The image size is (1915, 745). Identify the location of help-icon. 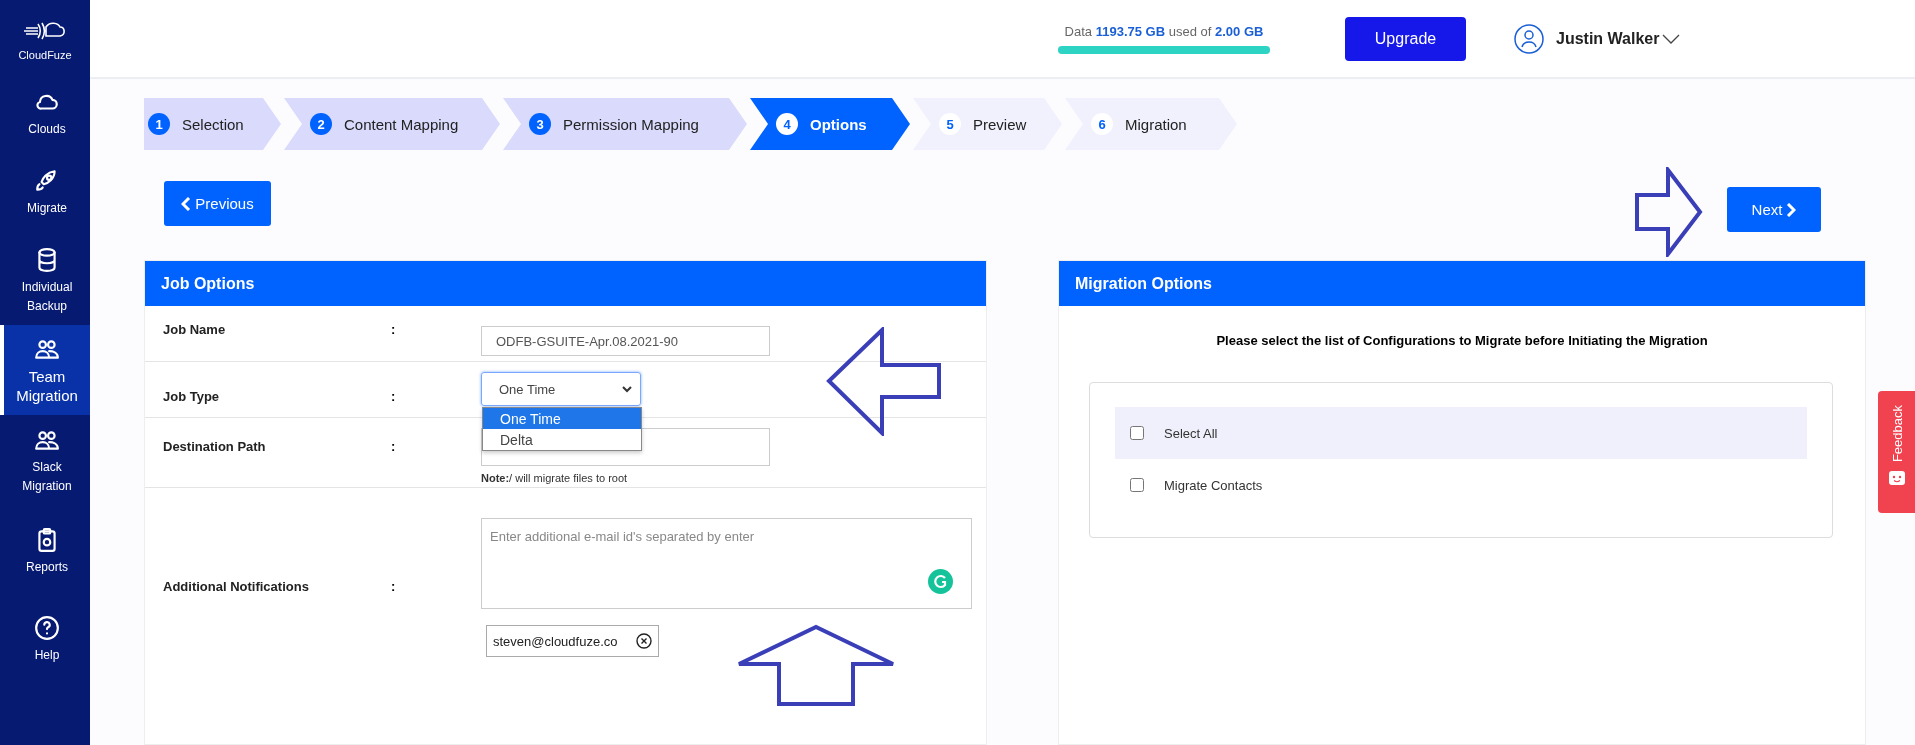
(47, 628).